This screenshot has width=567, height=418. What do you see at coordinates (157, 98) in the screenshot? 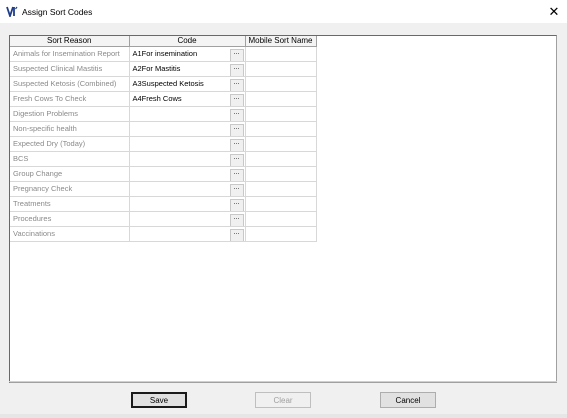
I see `code-value: A4Fresh Cows` at bounding box center [157, 98].